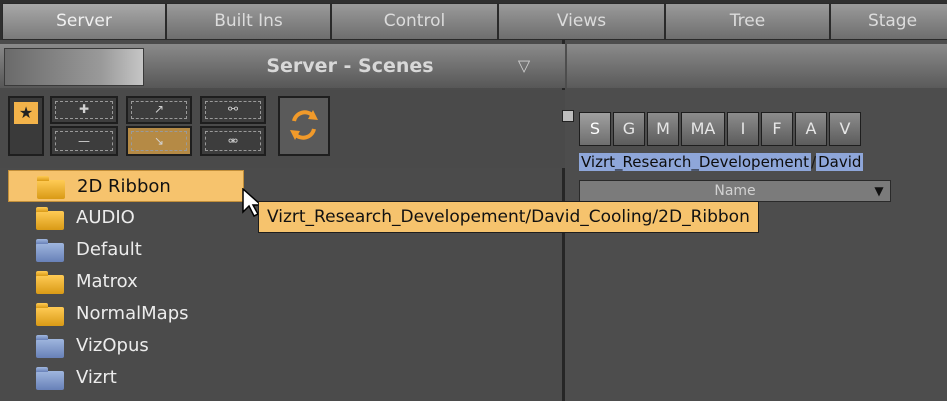 This screenshot has width=947, height=401. I want to click on list-item-label: AUDIO, so click(105, 217).